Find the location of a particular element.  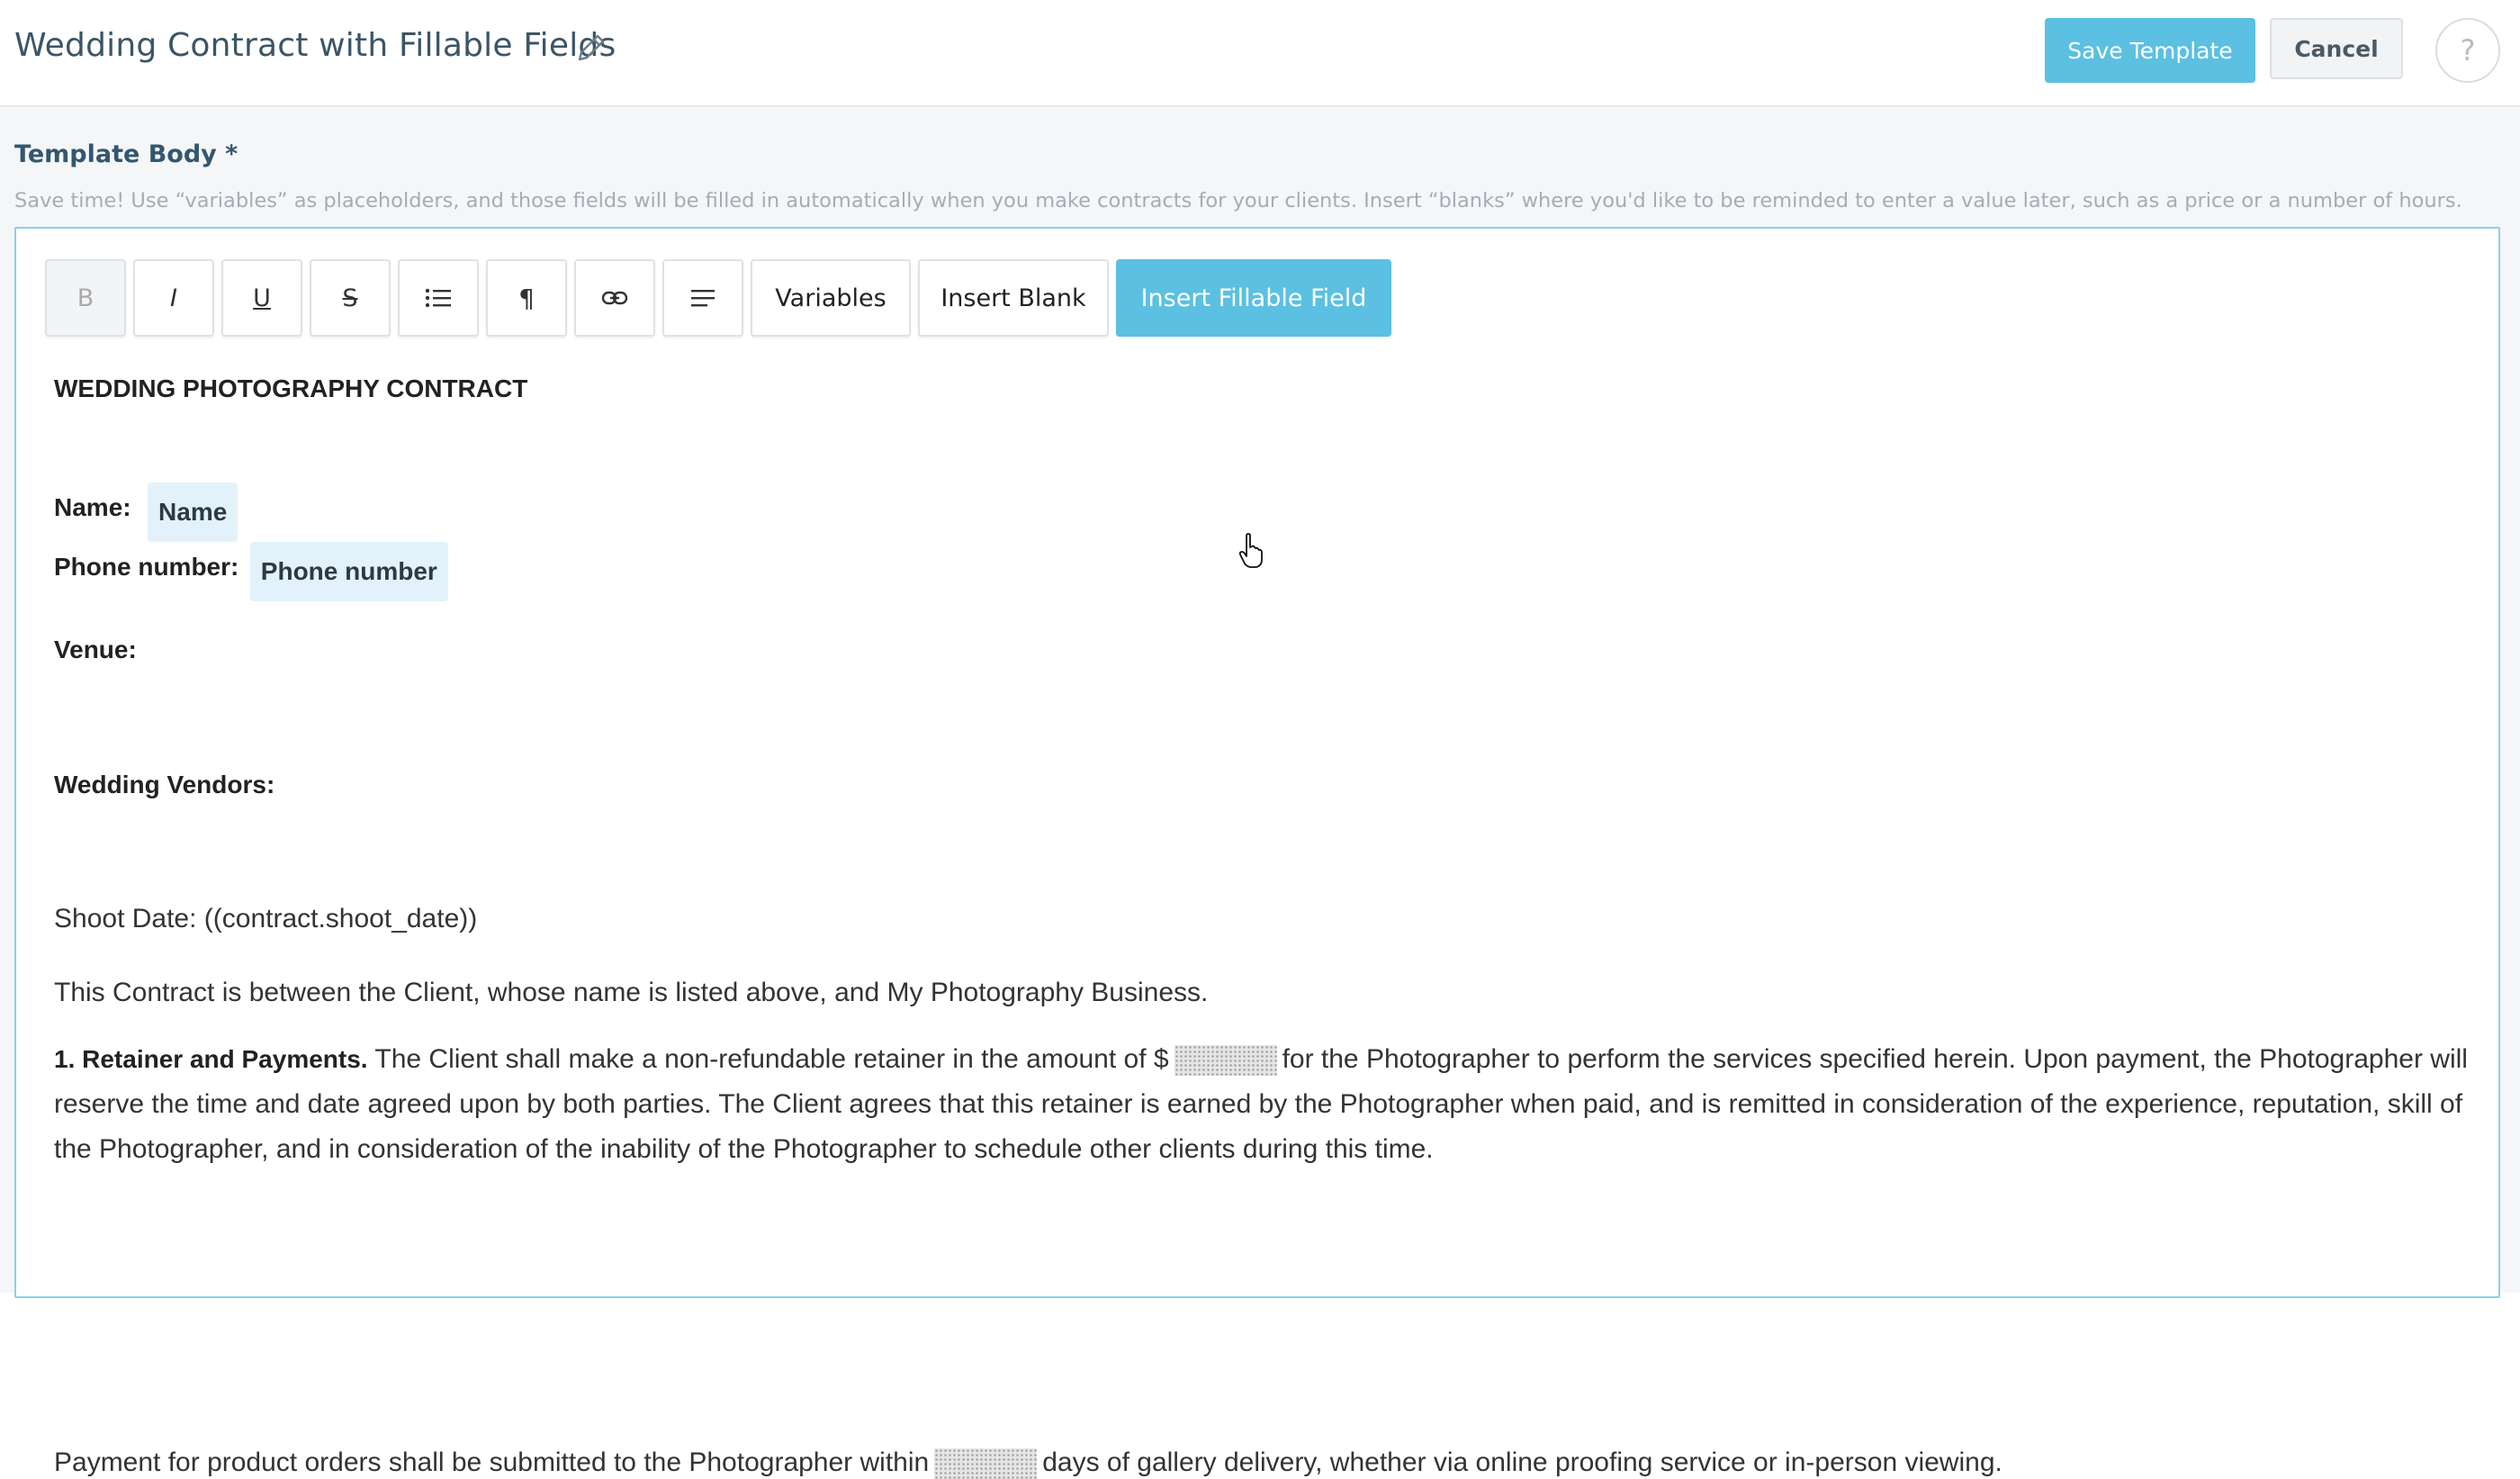

shoot-date-line: Shoot Date: ((contract.shoot_date)) is located at coordinates (266, 918).